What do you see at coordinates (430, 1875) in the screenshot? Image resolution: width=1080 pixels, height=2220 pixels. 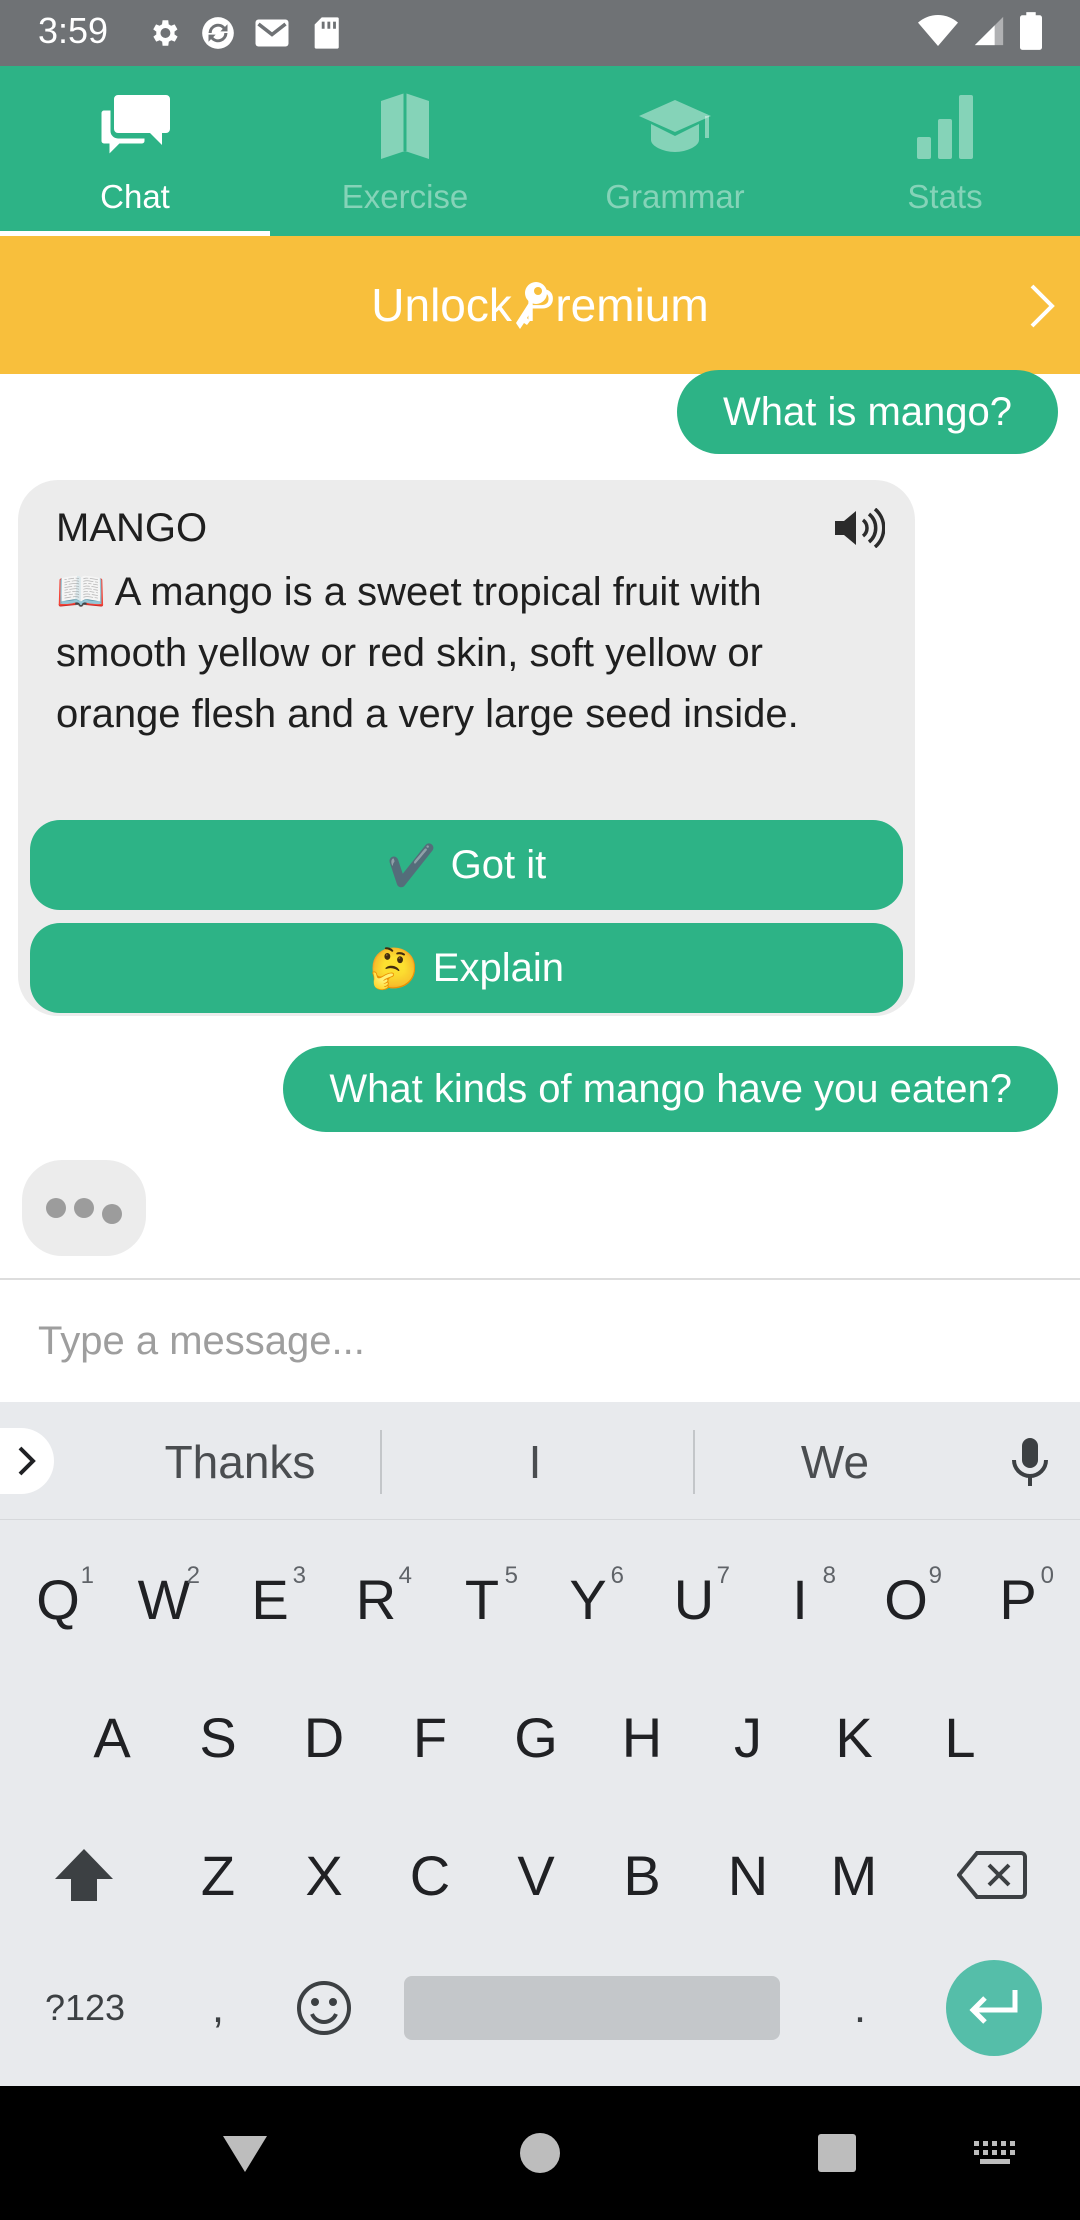 I see `key-c: C` at bounding box center [430, 1875].